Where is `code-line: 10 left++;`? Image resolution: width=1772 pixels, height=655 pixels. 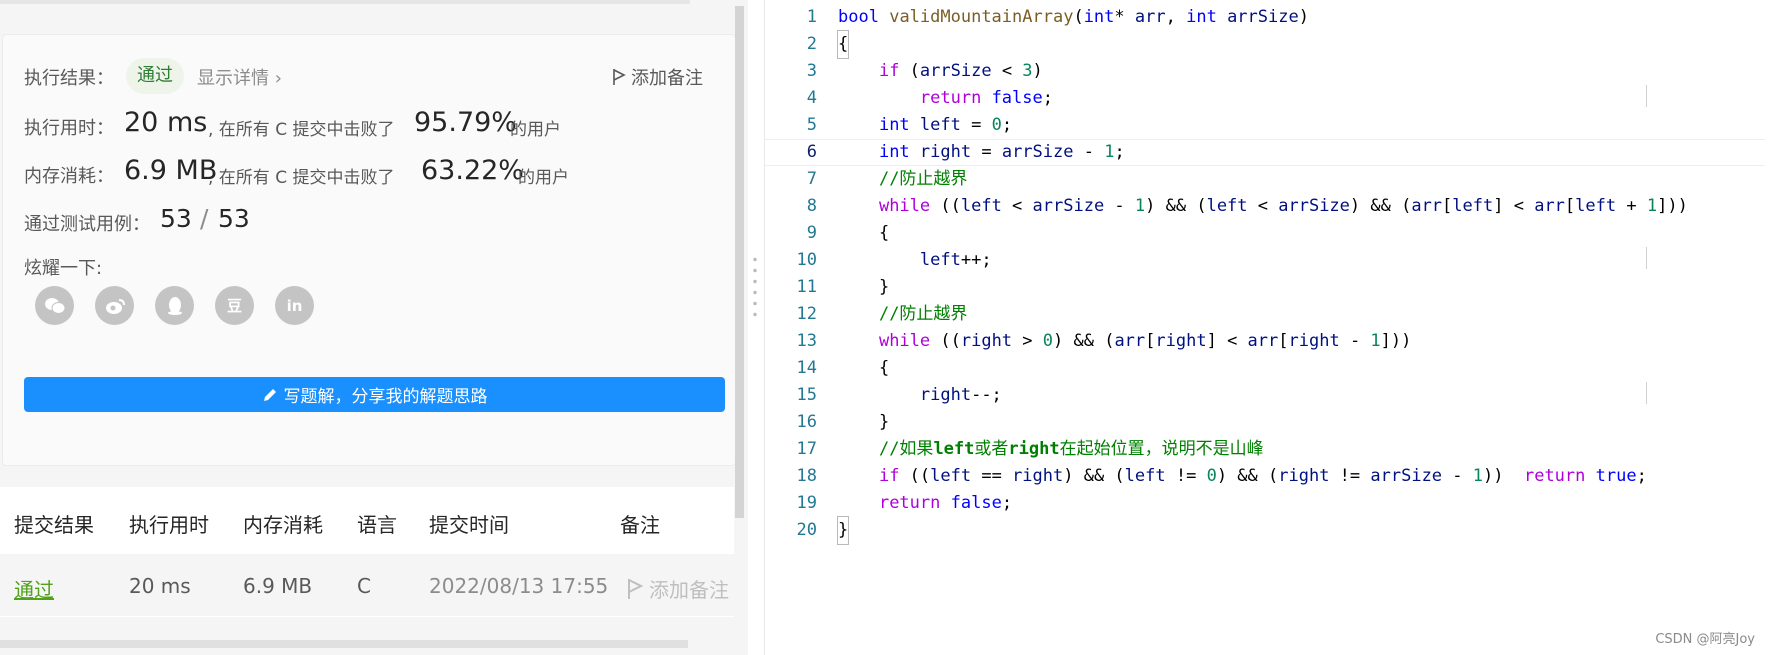 code-line: 10 left++; is located at coordinates (1265, 260).